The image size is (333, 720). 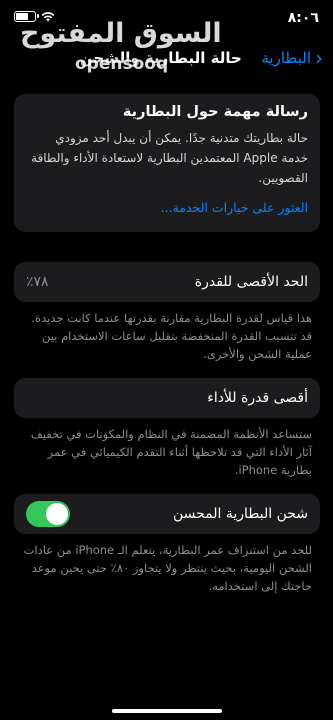 What do you see at coordinates (215, 112) in the screenshot?
I see `battery-message-title: رسالة مهمة حول البطارية` at bounding box center [215, 112].